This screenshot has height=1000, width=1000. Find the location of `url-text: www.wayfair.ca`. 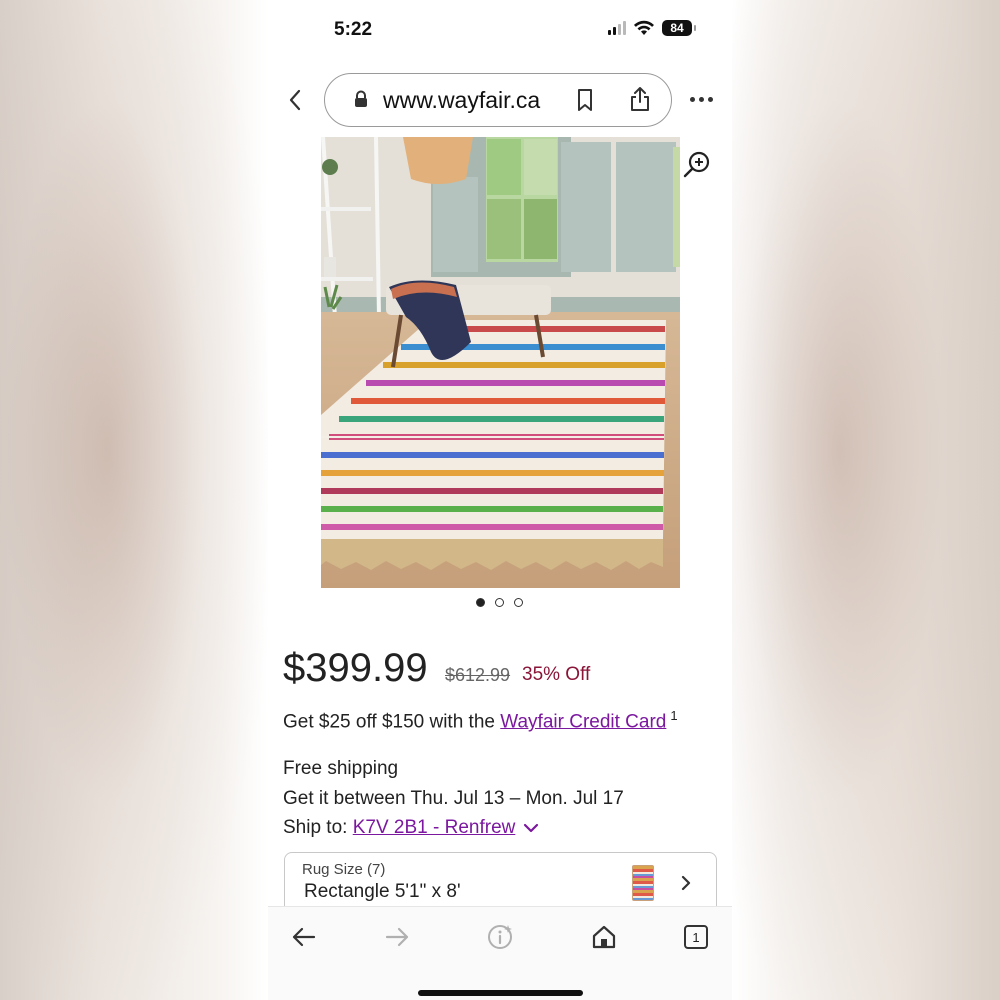

url-text: www.wayfair.ca is located at coordinates (461, 100).